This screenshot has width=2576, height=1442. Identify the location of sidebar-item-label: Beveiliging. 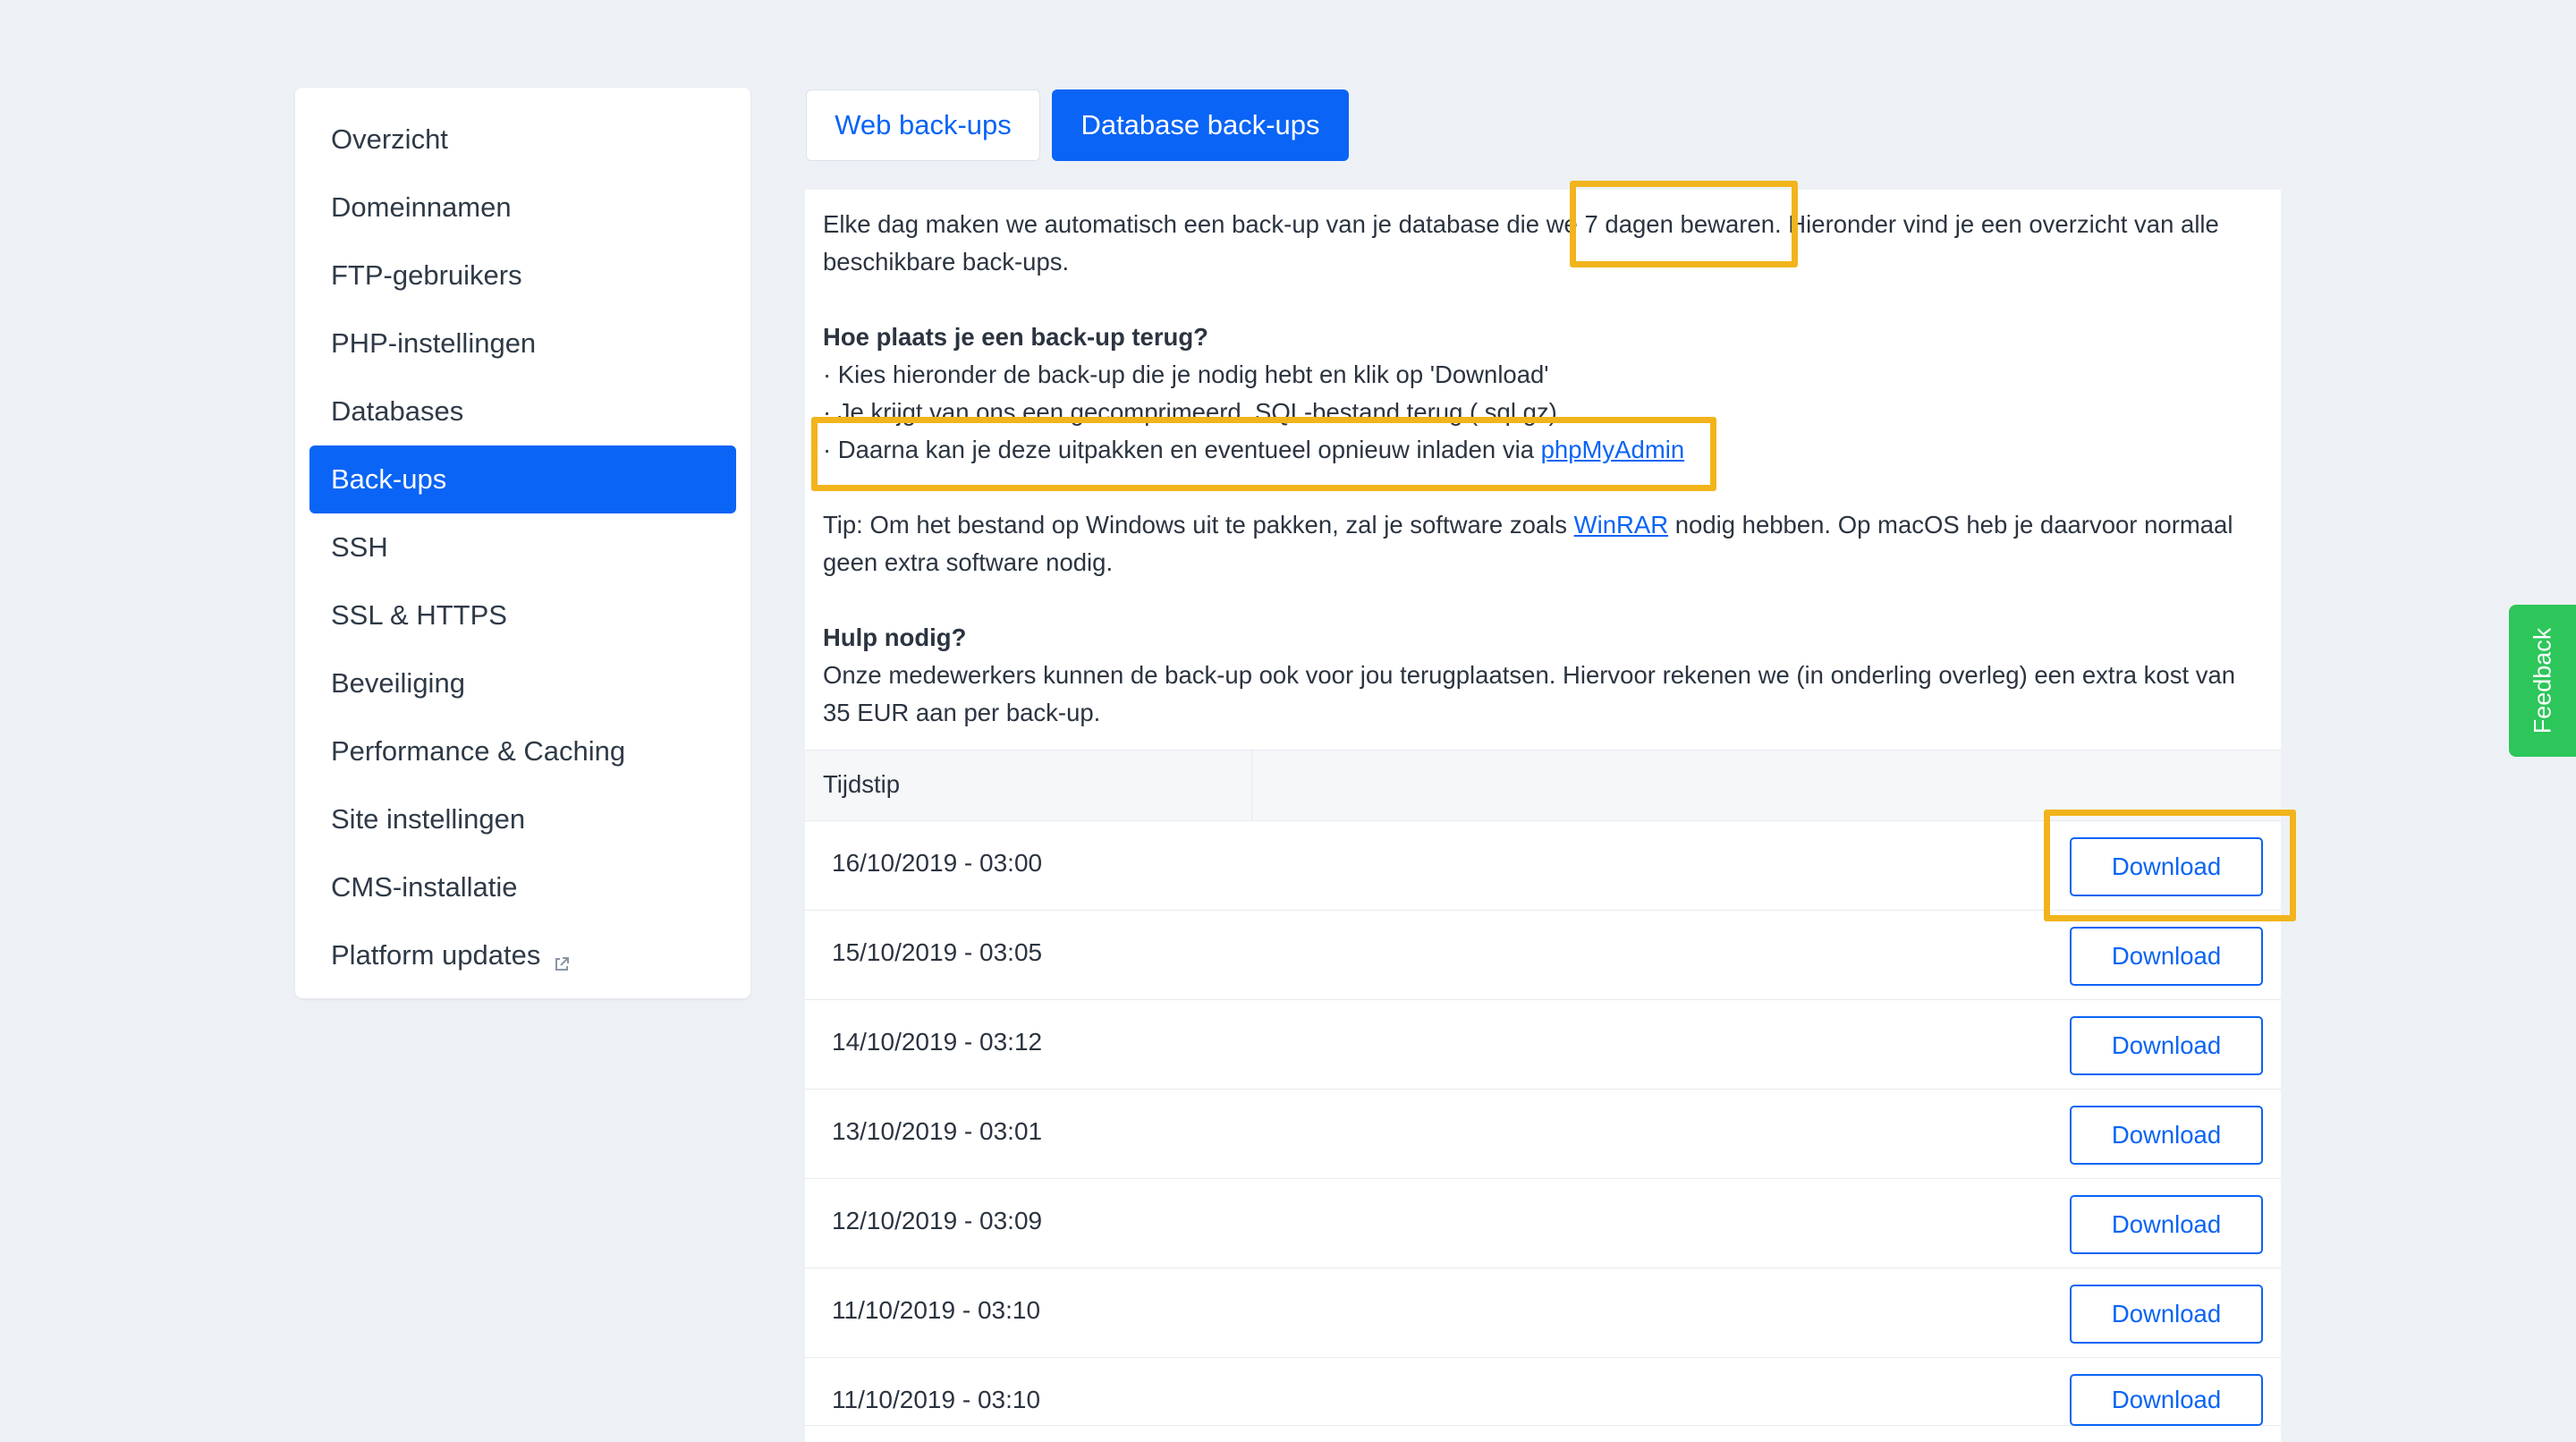
(398, 683).